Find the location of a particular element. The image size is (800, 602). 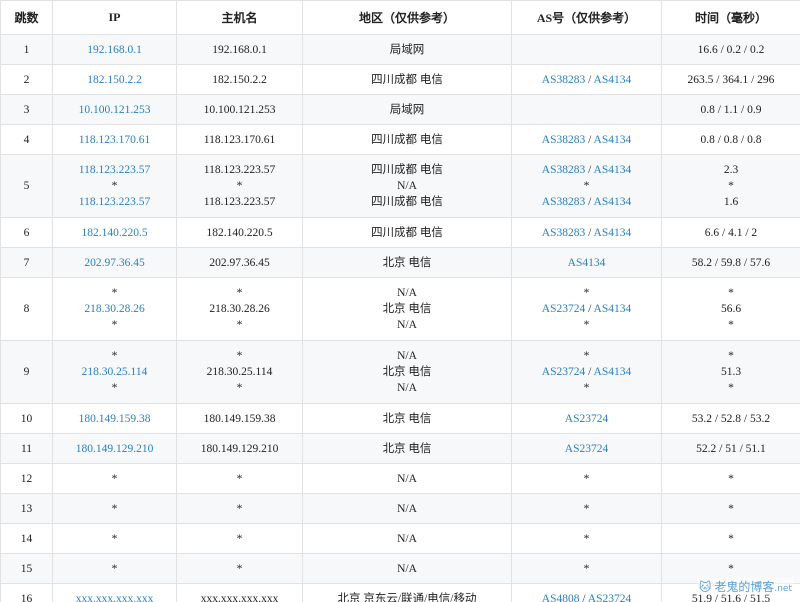

hop-number: 13 is located at coordinates (26, 508).